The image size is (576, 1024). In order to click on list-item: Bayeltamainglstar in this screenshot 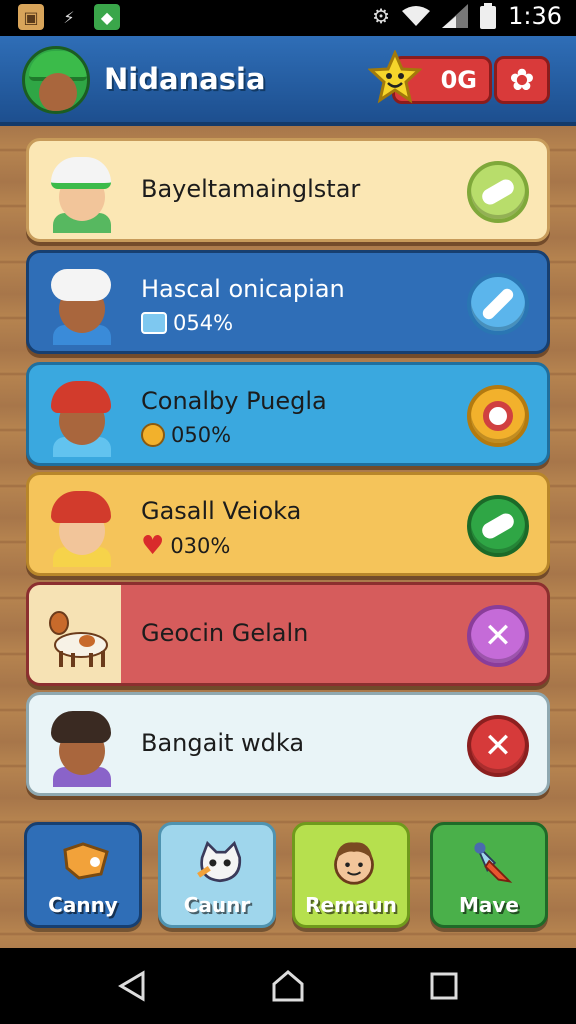, I will do `click(288, 190)`.